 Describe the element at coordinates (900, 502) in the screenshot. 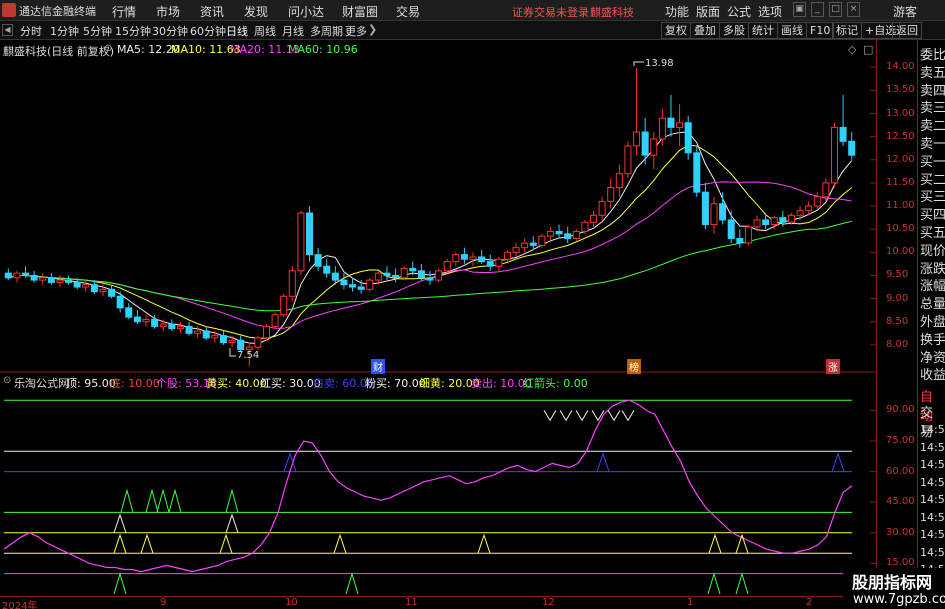

I see `indicator-tick-label: 45.00` at that location.